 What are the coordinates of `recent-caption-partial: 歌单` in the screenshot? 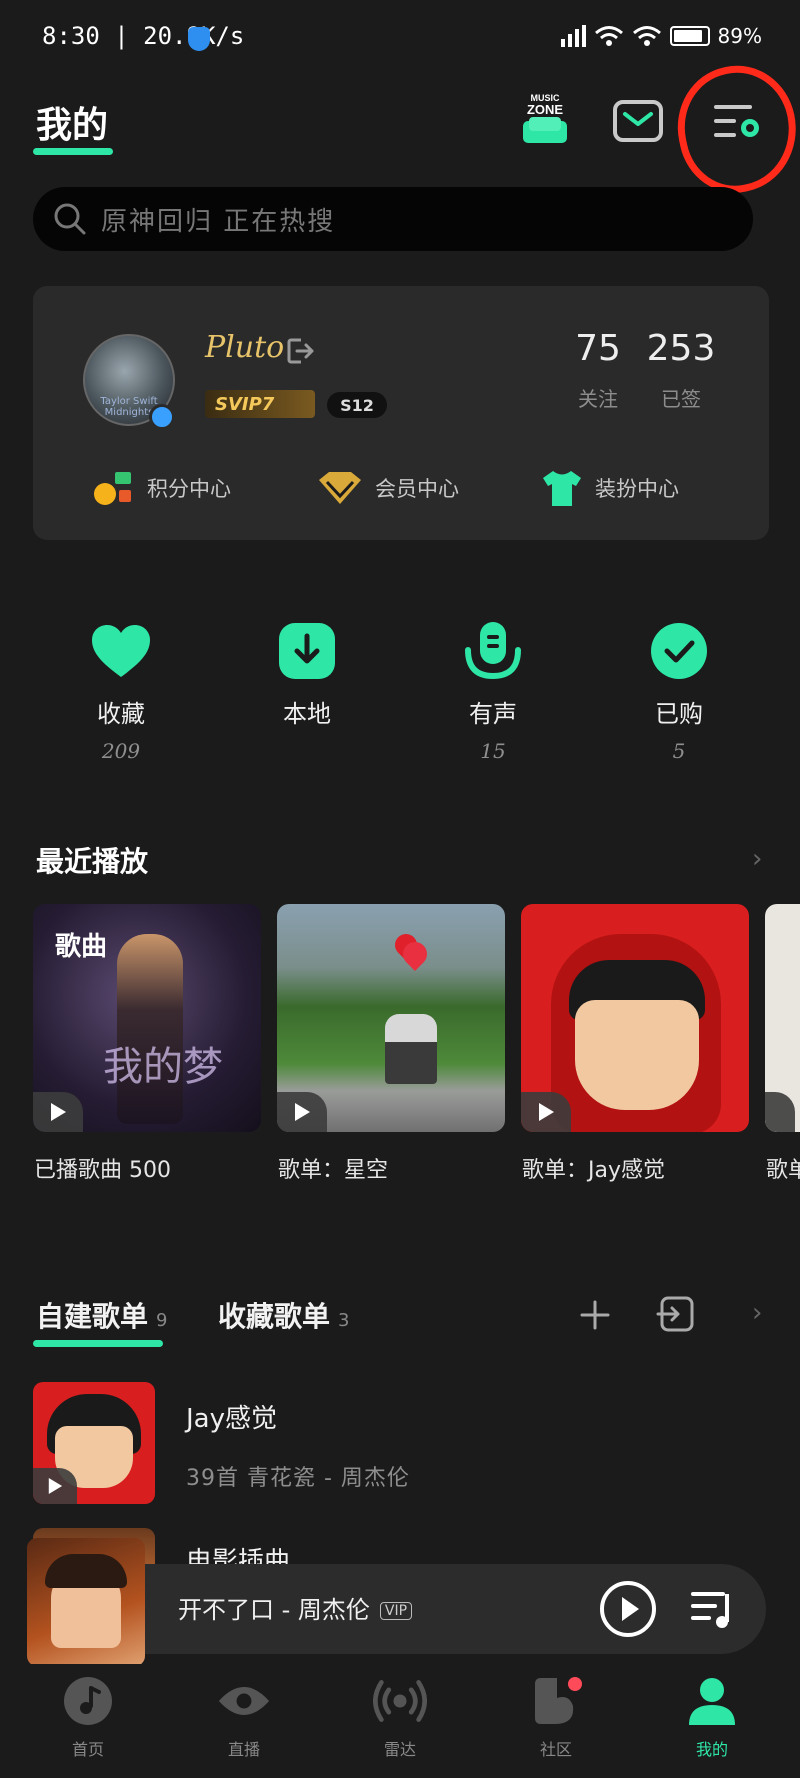 It's located at (783, 1170).